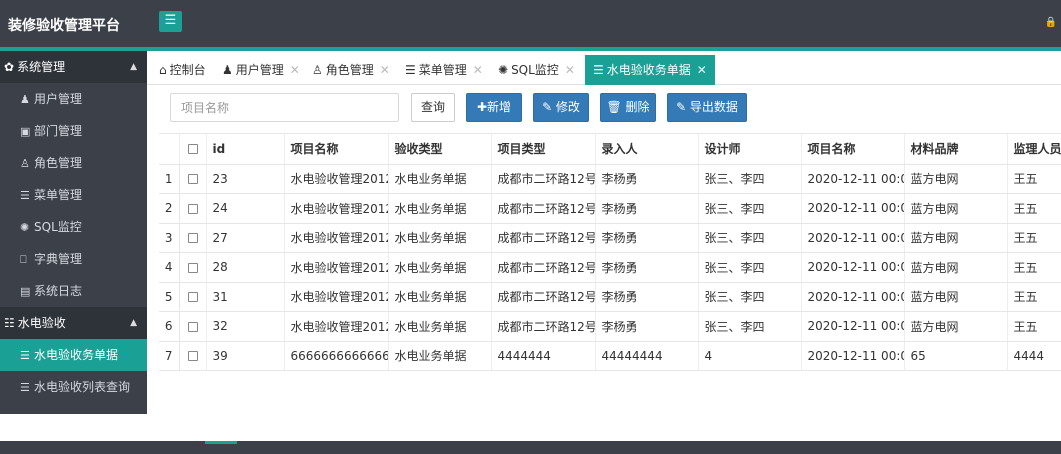 The width and height of the screenshot is (1061, 454). Describe the element at coordinates (647, 356) in the screenshot. I see `table-cell: 44444444` at that location.